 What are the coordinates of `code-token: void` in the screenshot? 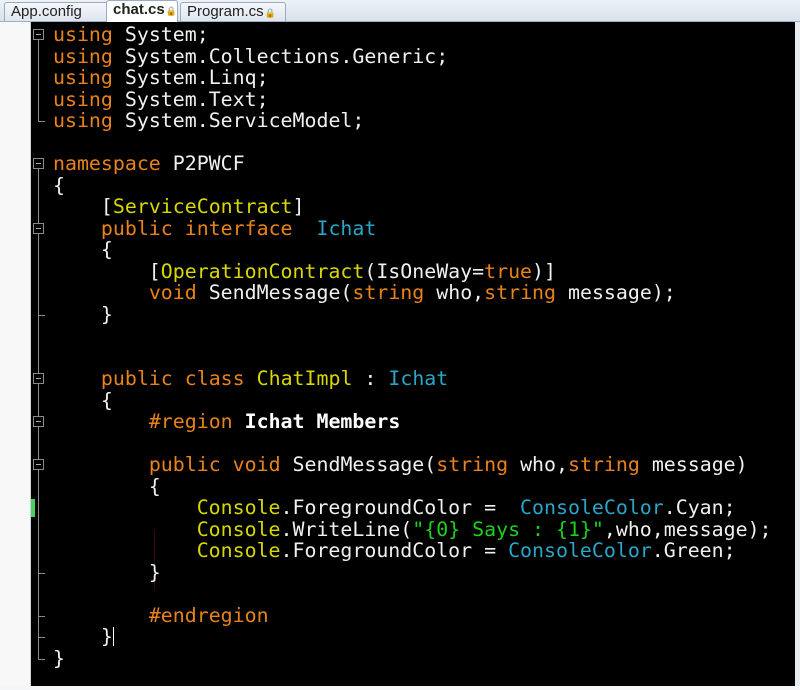 It's located at (256, 464).